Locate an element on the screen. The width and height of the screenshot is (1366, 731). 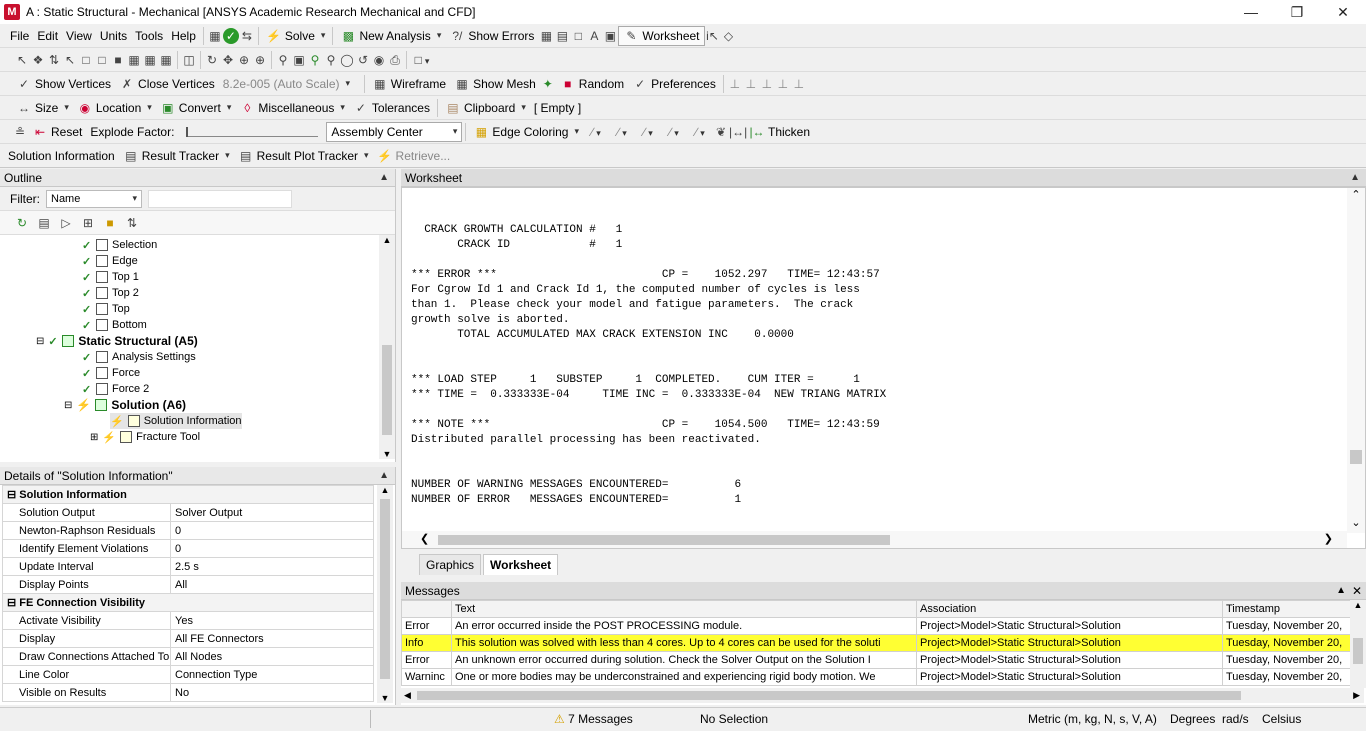
rate-unit-status: rad/s is located at coordinates (1235, 719).